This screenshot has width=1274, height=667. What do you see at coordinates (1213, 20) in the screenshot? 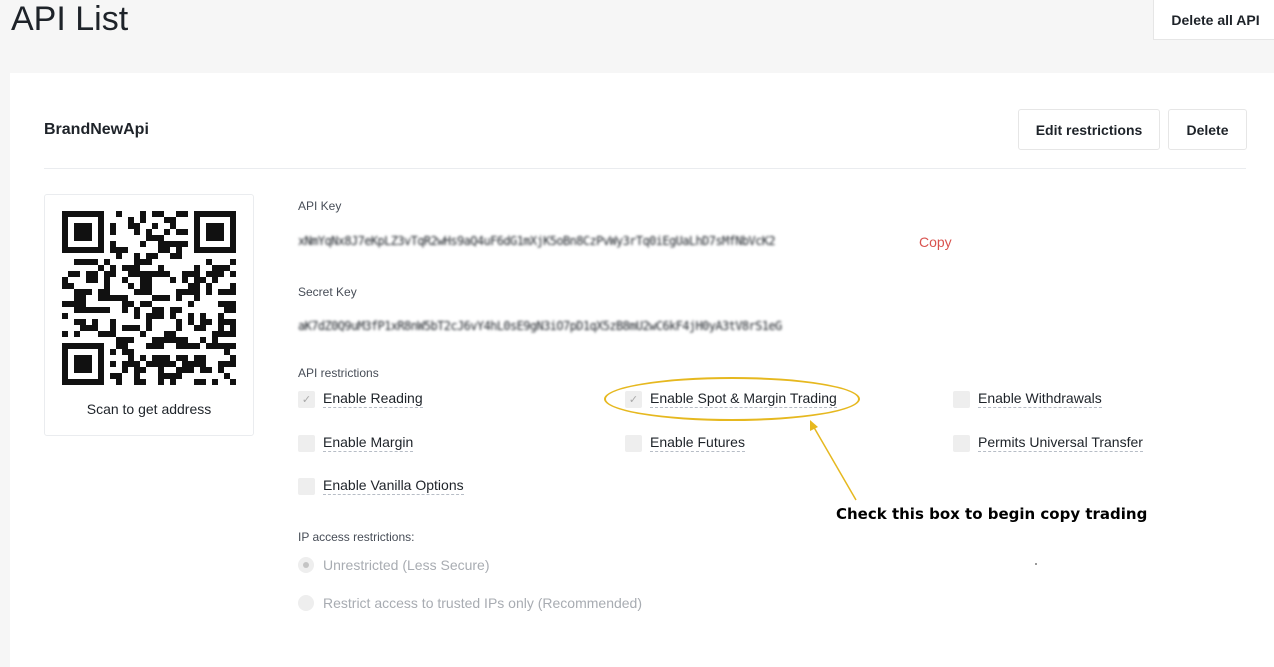
I see `delete-all-api-button: Delete all API` at bounding box center [1213, 20].